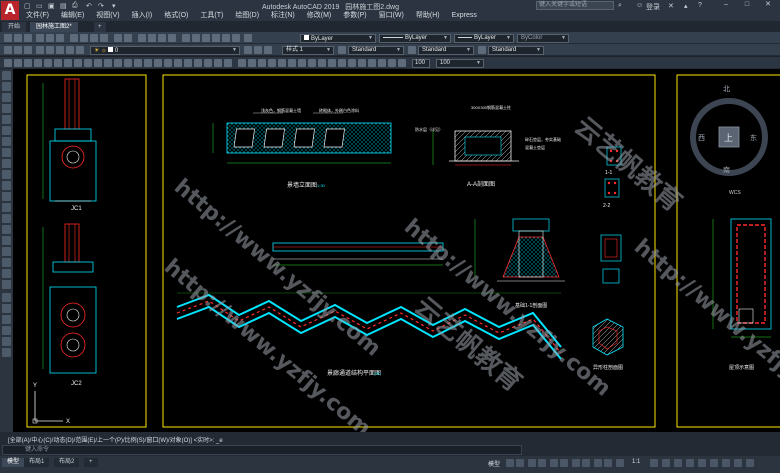  I want to click on layer-off-icon, so click(70, 50).